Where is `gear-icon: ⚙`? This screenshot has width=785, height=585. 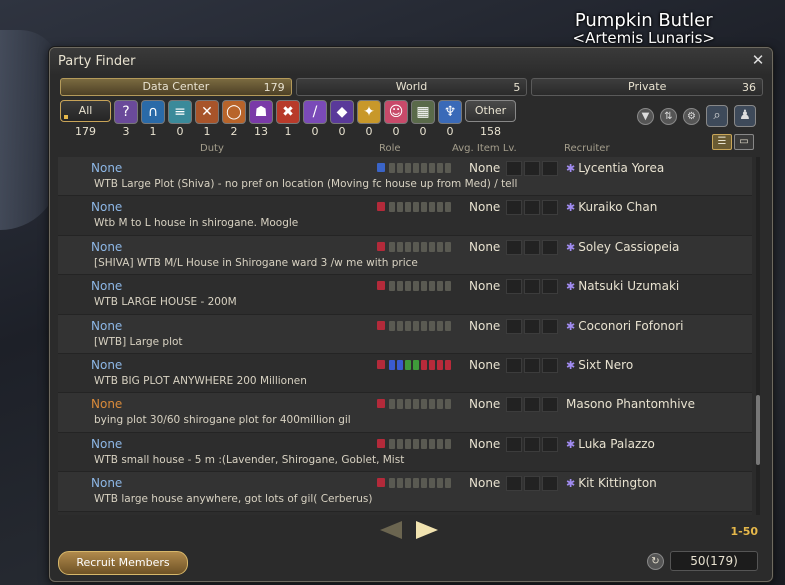
gear-icon: ⚙ is located at coordinates (691, 116).